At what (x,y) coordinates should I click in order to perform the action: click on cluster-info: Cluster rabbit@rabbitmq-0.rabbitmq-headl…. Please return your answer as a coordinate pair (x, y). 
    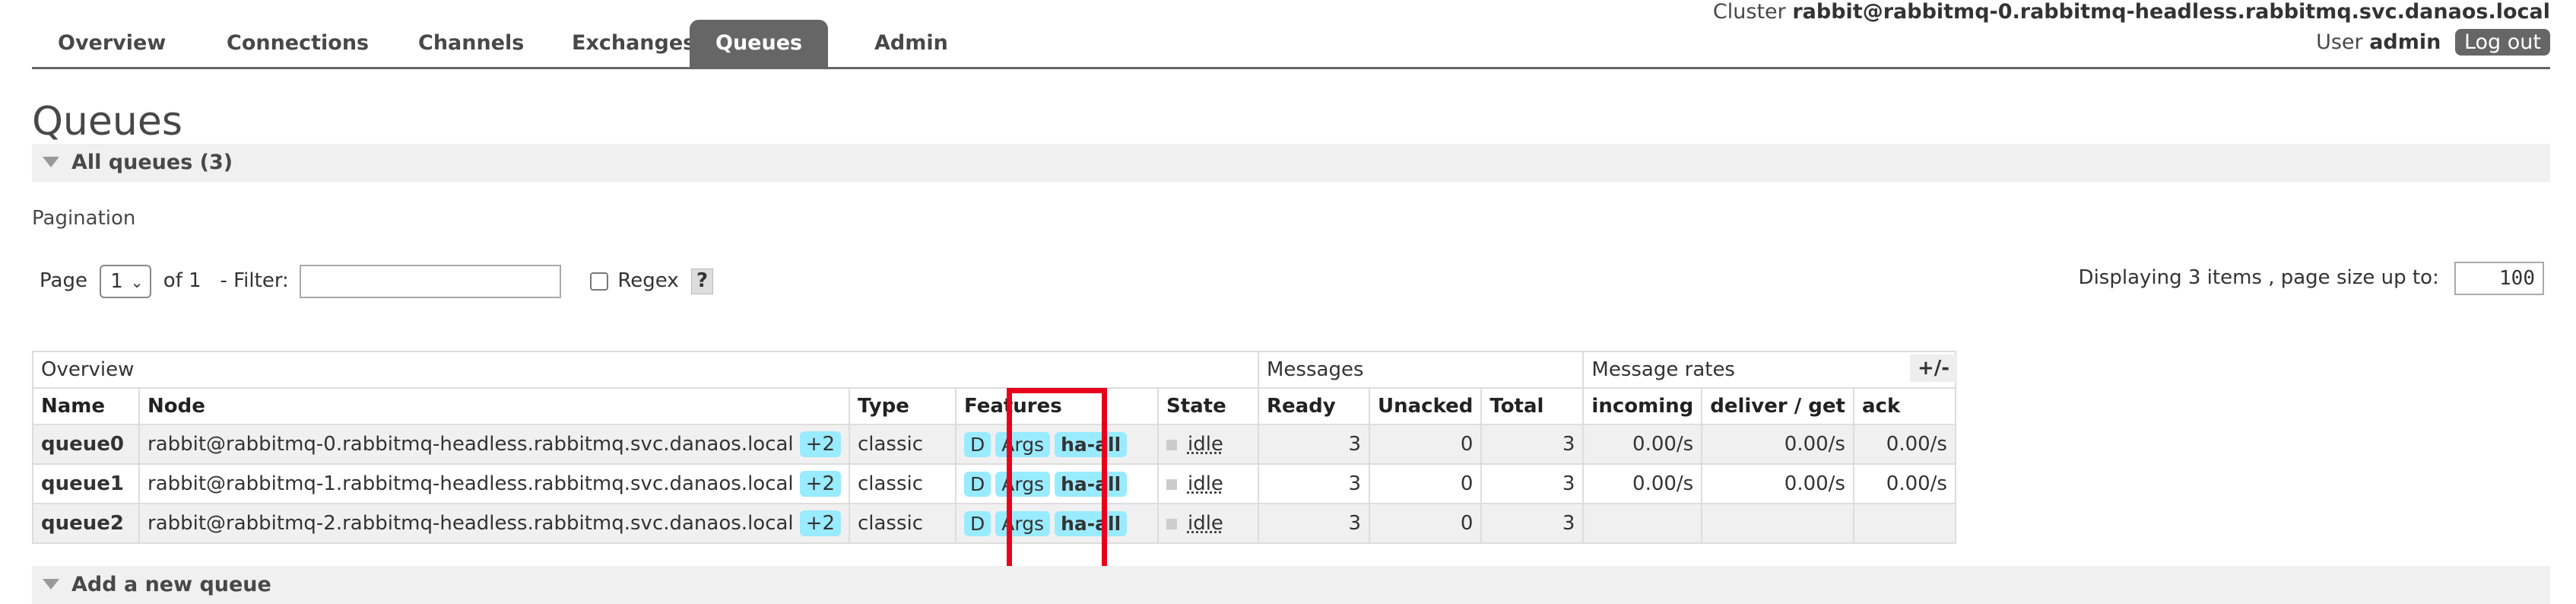
    Looking at the image, I should click on (2131, 12).